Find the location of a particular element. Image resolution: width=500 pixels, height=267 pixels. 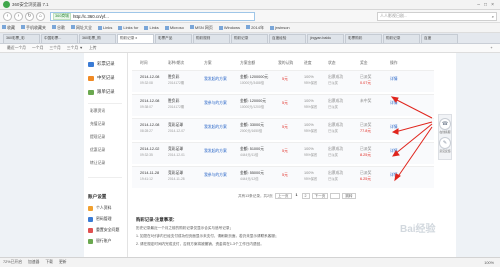

record-icon is located at coordinates (91, 92).